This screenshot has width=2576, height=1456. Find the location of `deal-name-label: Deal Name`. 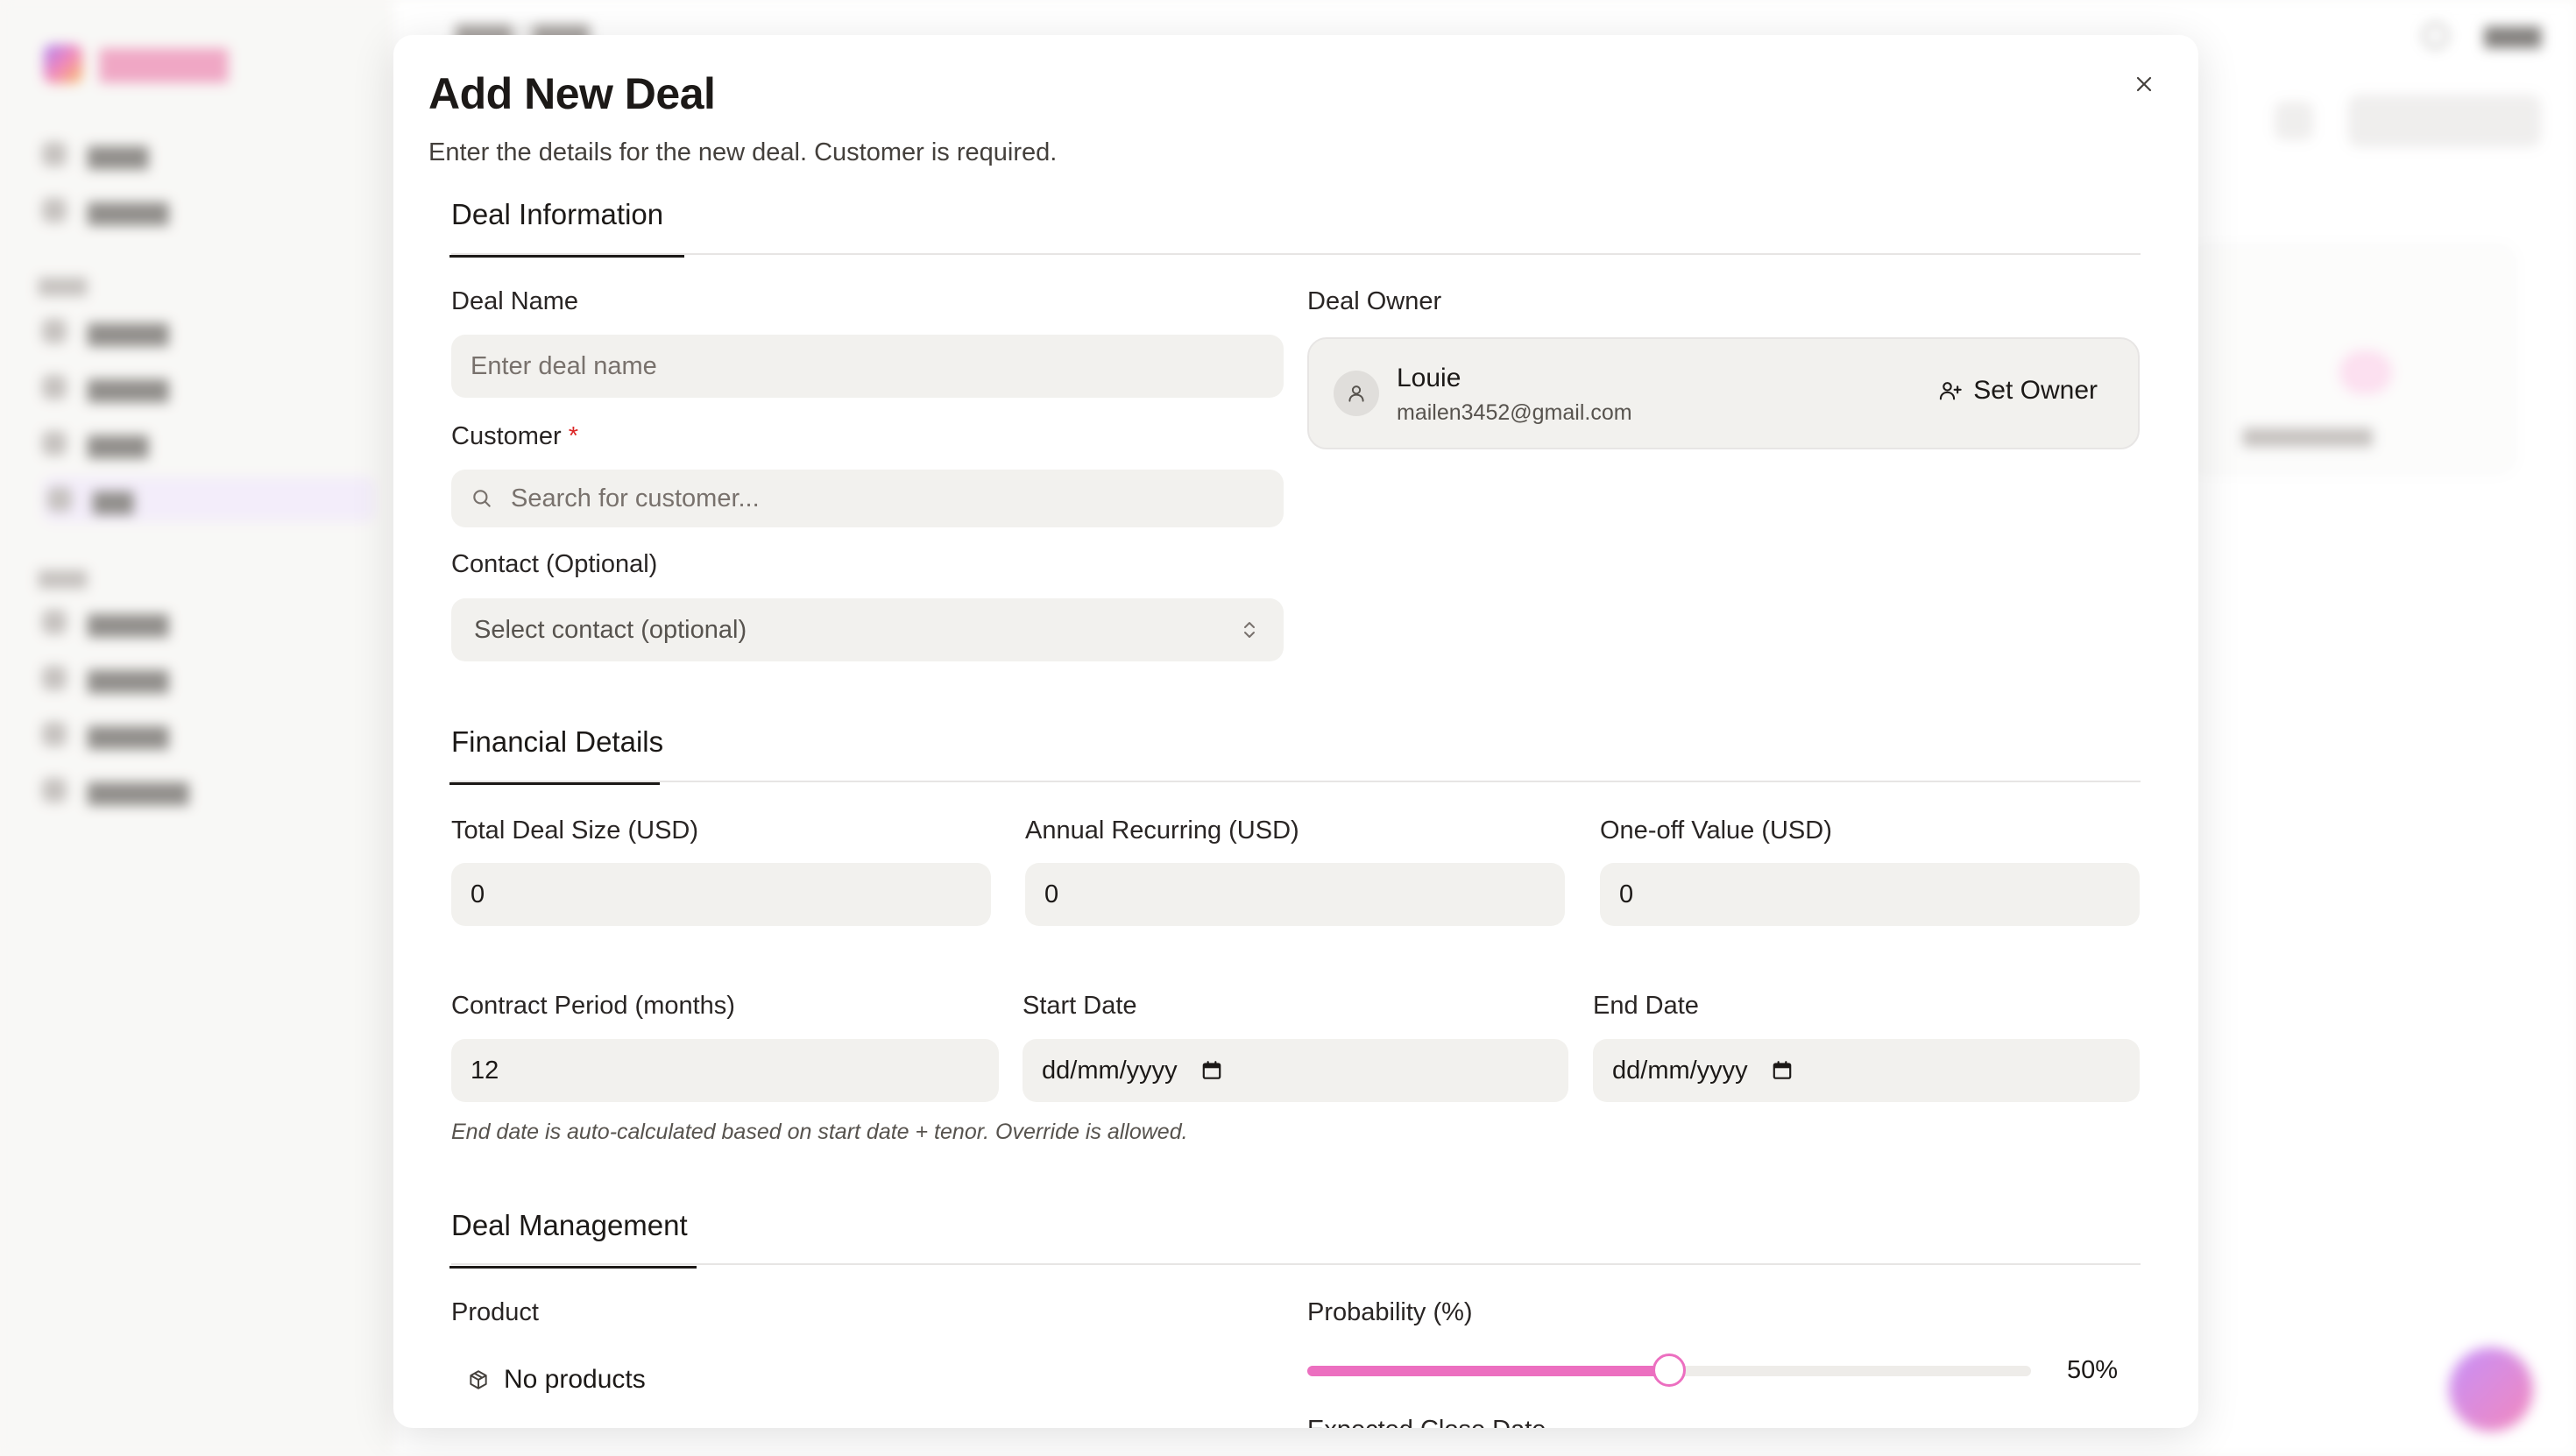

deal-name-label: Deal Name is located at coordinates (515, 301).